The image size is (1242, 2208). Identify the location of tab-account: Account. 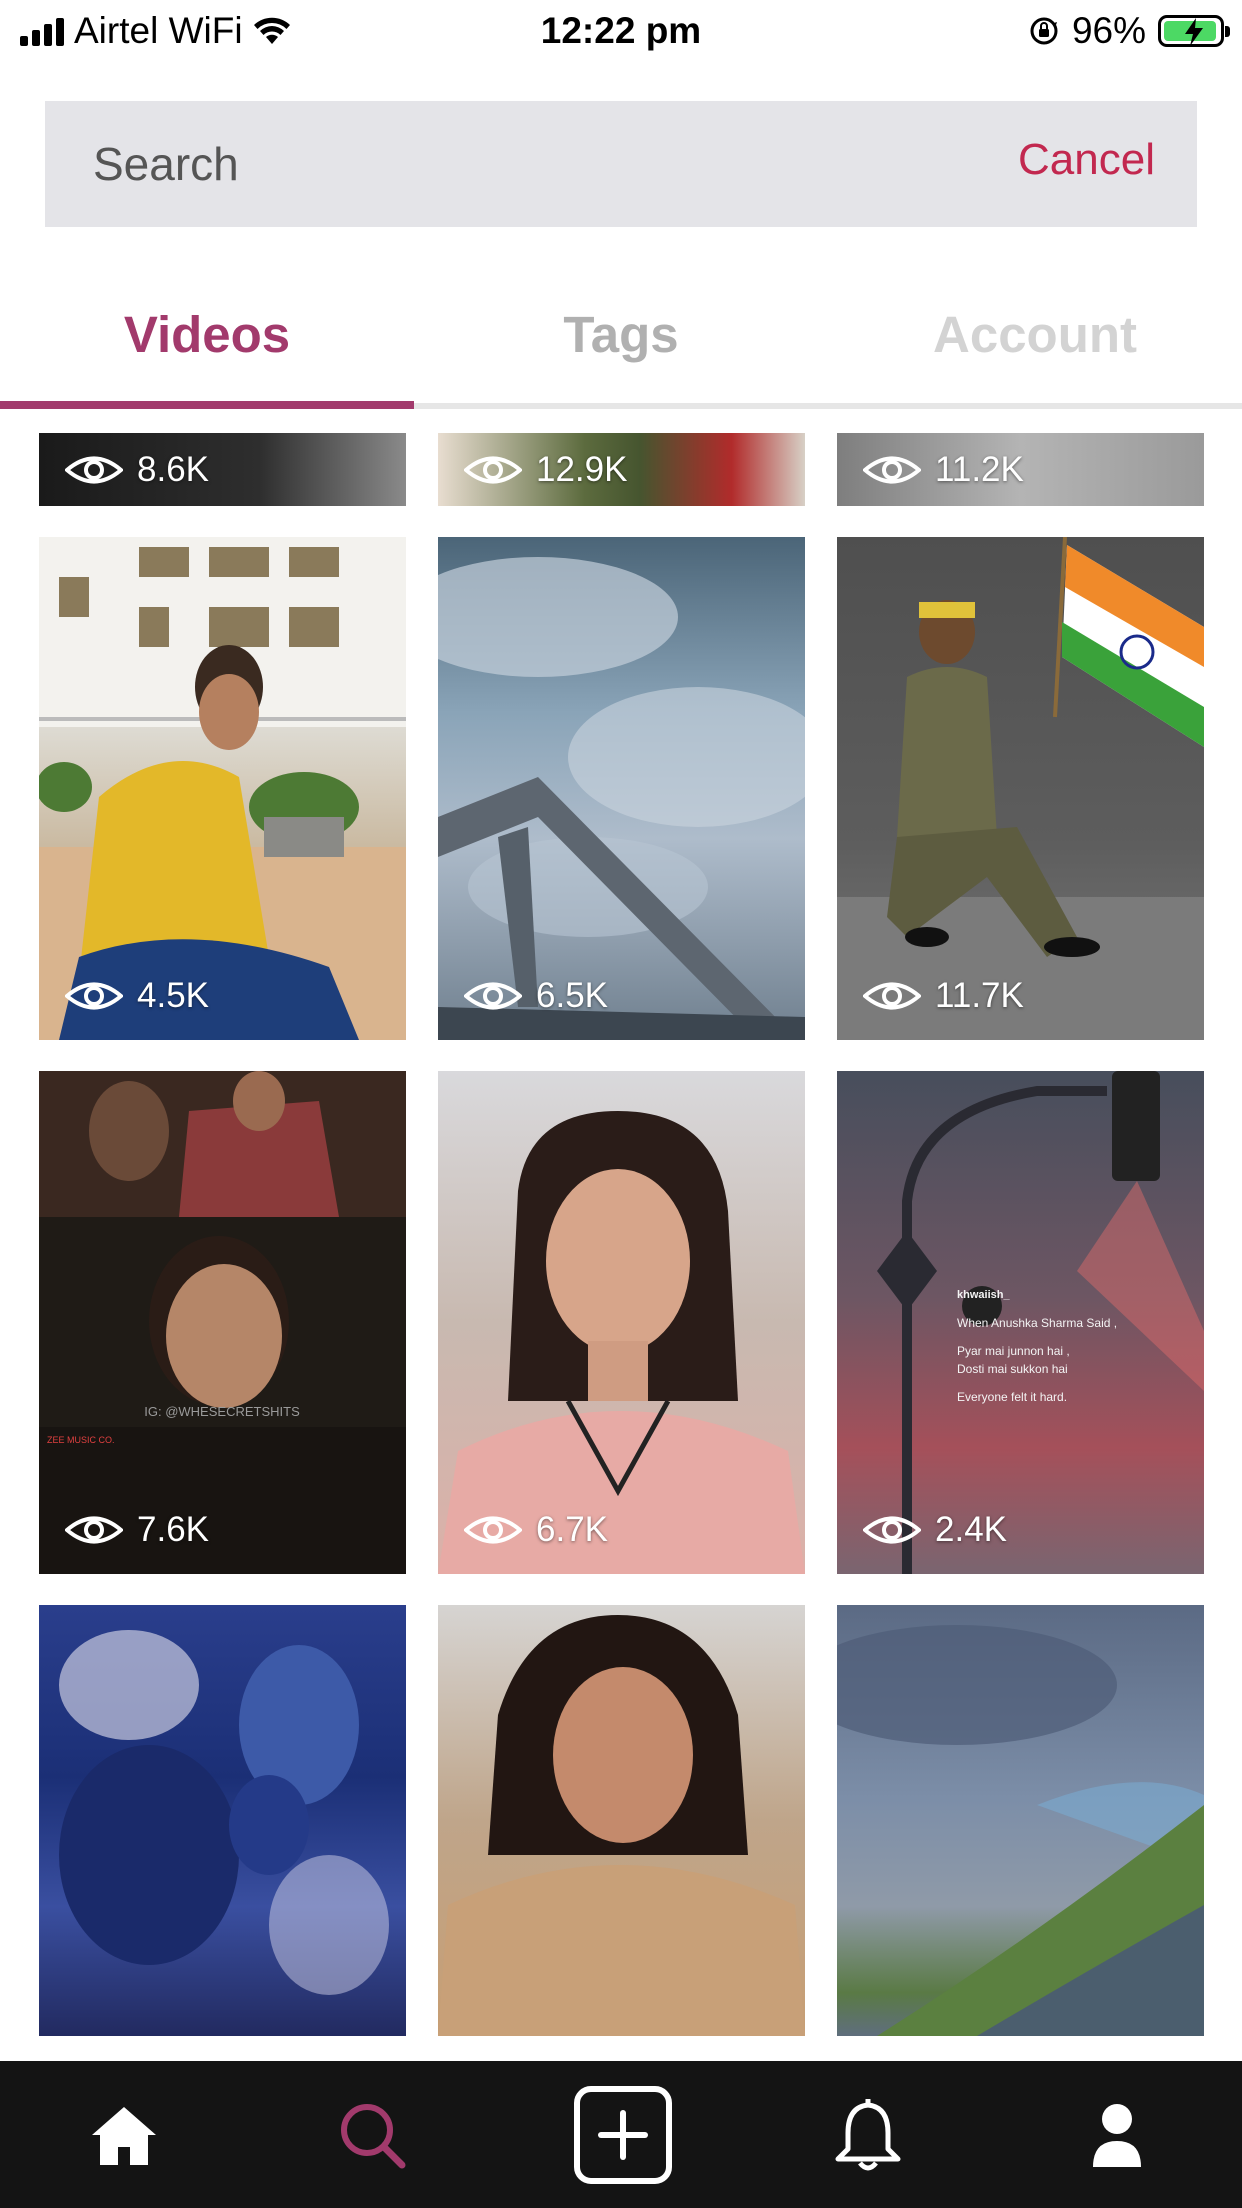
(1035, 334).